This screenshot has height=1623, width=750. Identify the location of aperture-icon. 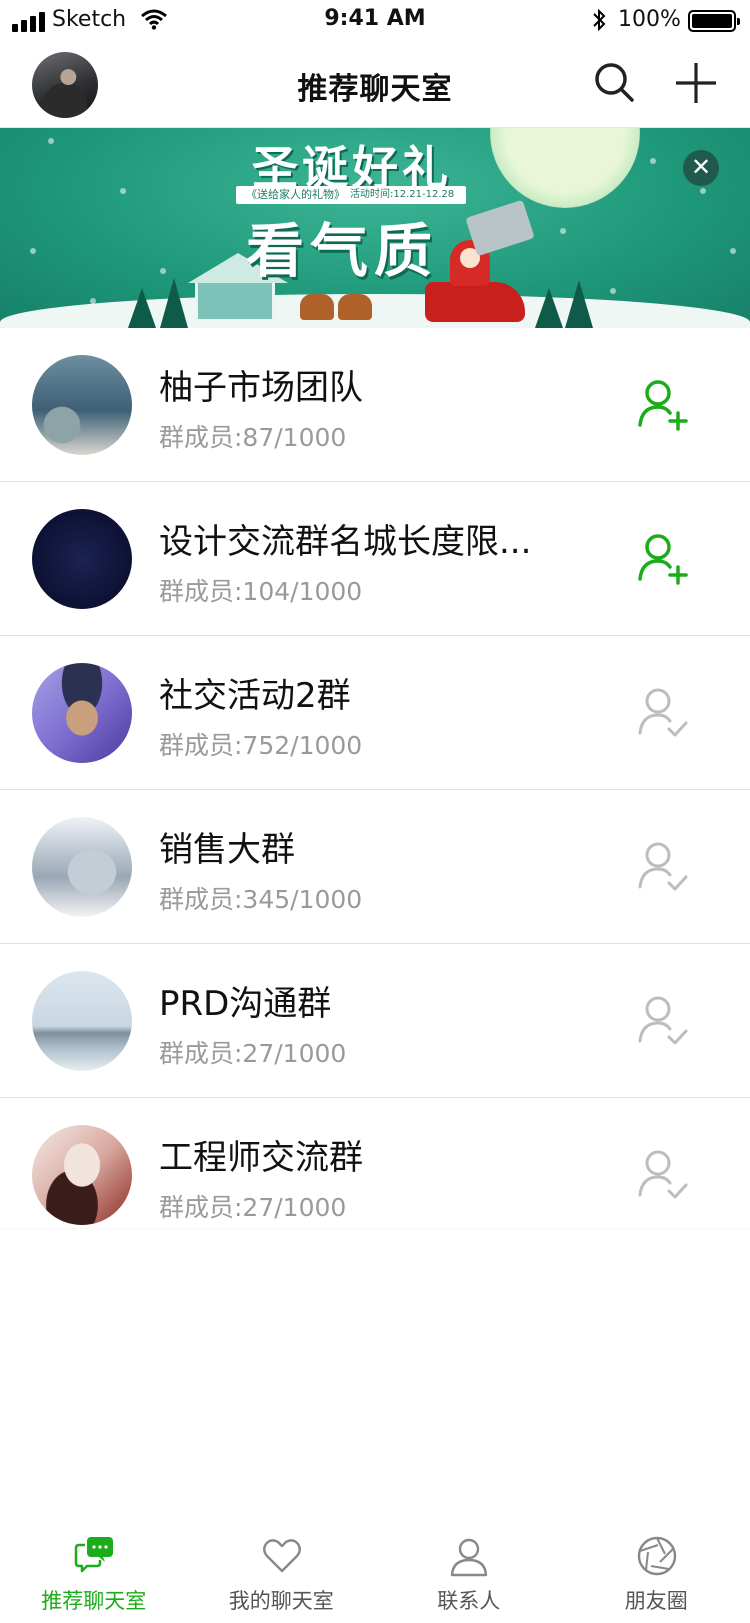
(656, 1556).